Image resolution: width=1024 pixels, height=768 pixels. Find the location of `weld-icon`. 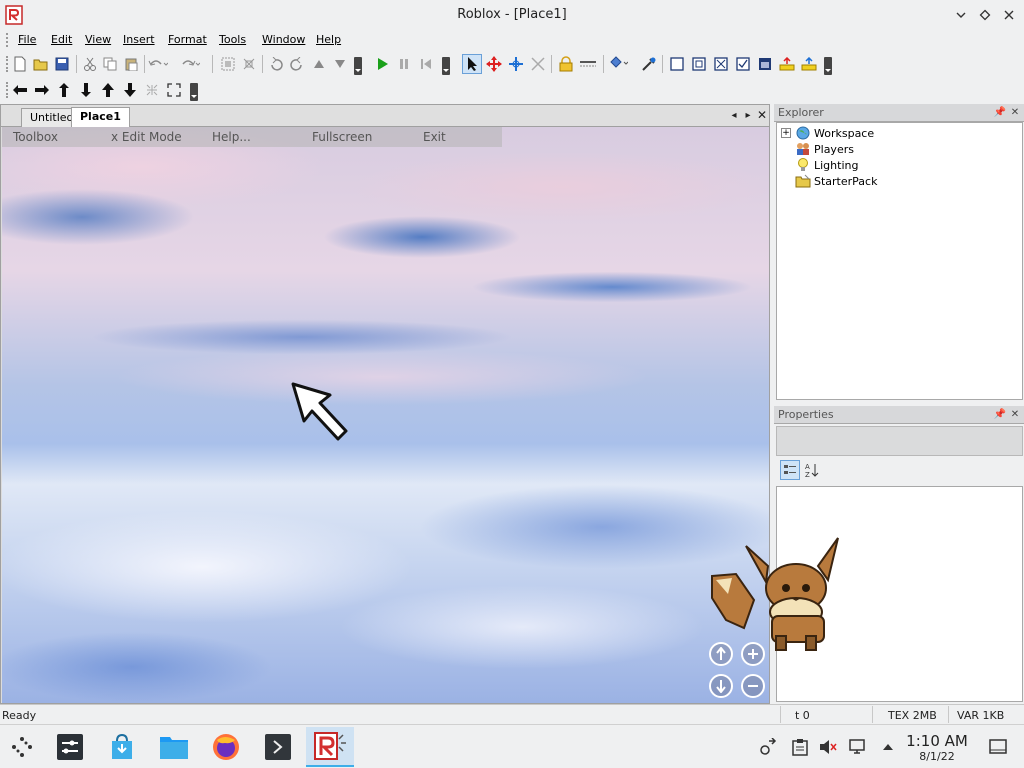

weld-icon is located at coordinates (721, 64).